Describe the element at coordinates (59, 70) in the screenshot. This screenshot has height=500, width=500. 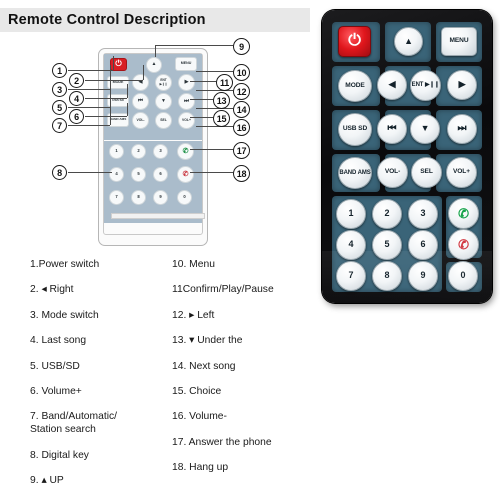
I see `callout-1: 1` at that location.